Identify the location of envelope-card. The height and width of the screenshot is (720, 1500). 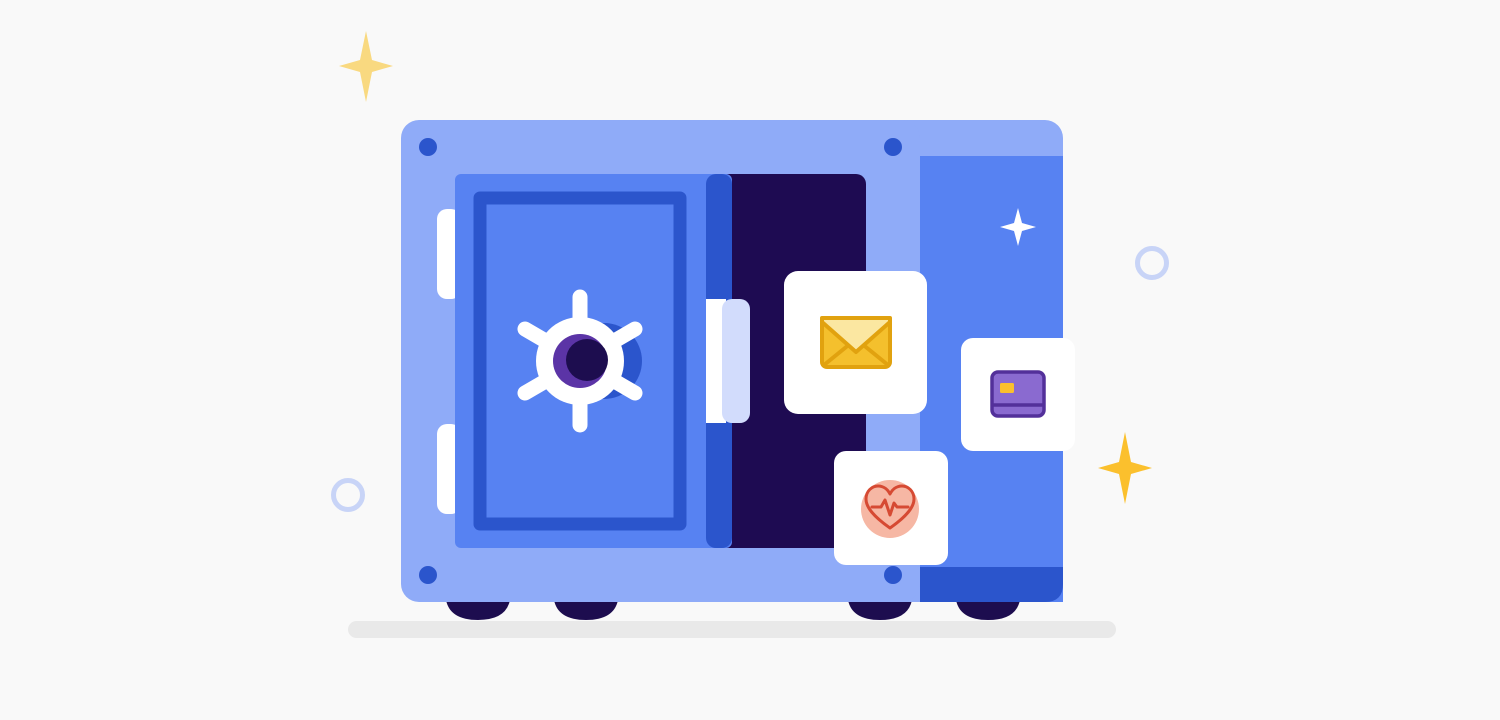
(855, 342).